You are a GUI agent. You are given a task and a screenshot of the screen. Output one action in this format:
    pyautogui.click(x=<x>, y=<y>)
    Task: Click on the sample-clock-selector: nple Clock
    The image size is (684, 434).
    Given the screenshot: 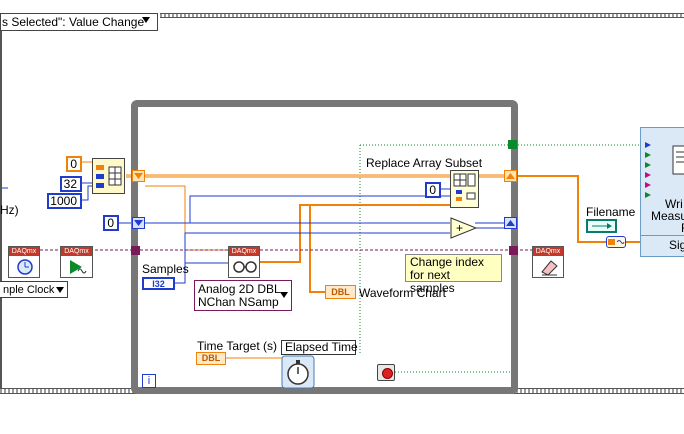 What is the action you would take?
    pyautogui.click(x=34, y=289)
    